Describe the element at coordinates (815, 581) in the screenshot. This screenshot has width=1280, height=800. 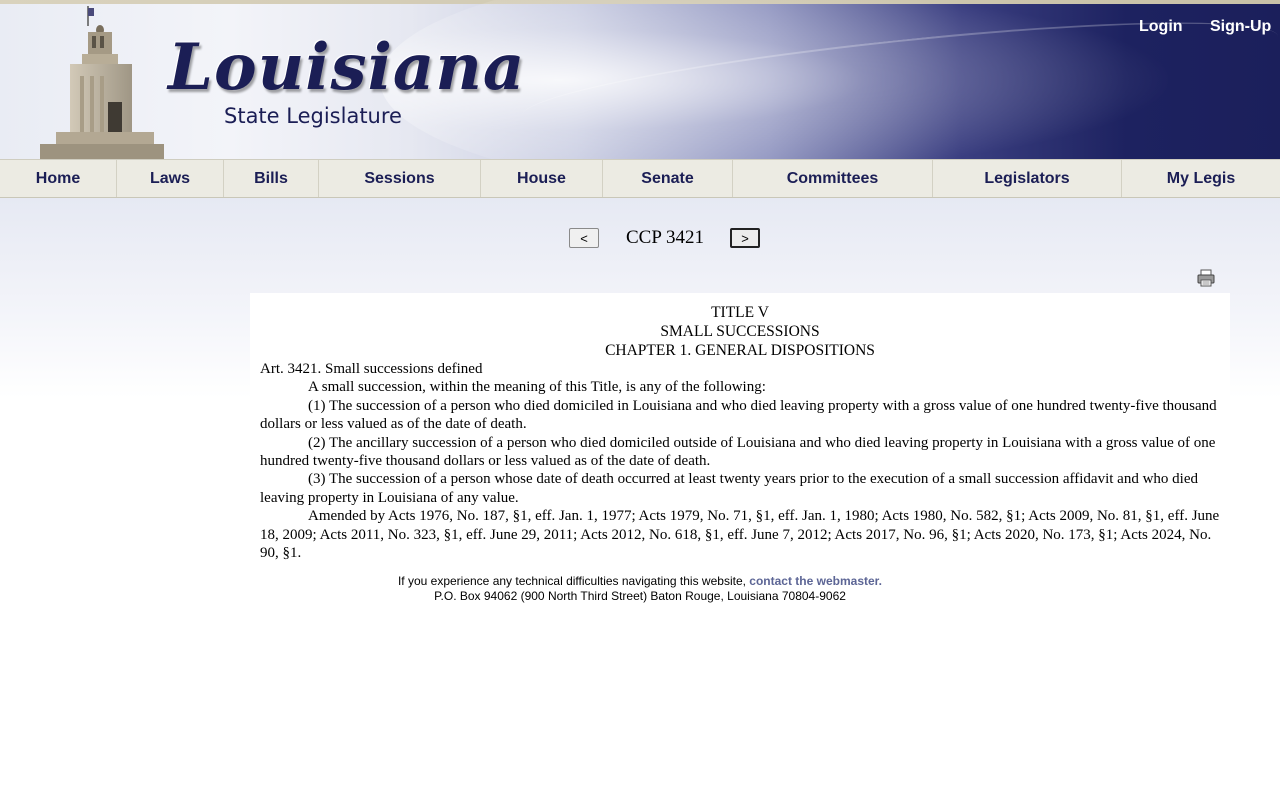
I see `contact-webmaster-link: contact the webmaster.` at that location.